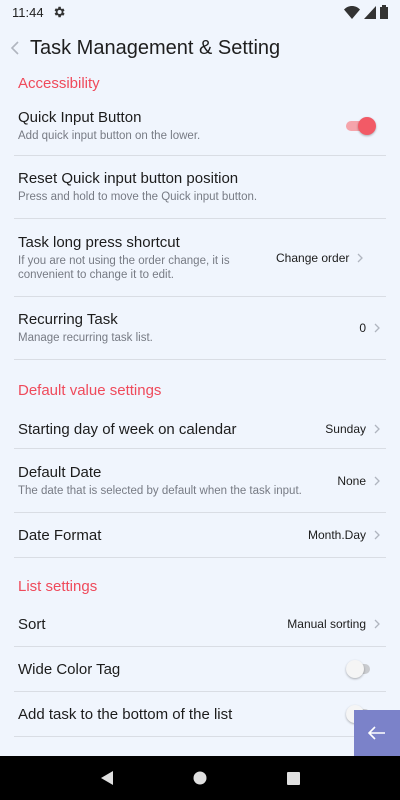 This screenshot has width=400, height=800. I want to click on app-bar: Task Management & Setting, so click(200, 48).